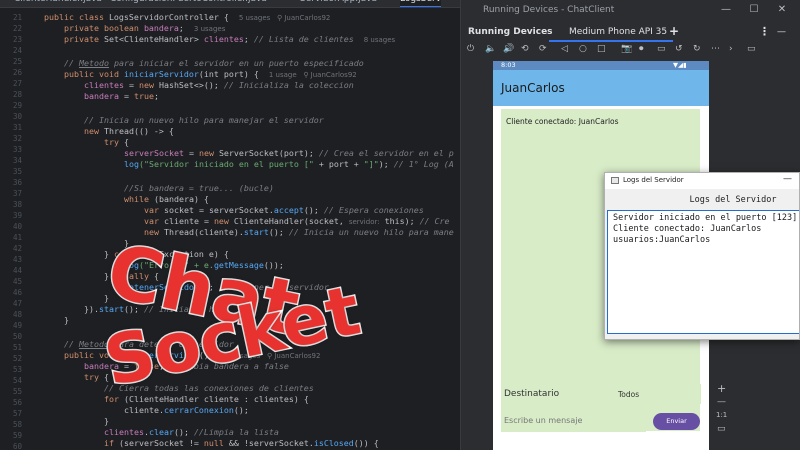  Describe the element at coordinates (17, 116) in the screenshot. I see `line-number: 30` at that location.